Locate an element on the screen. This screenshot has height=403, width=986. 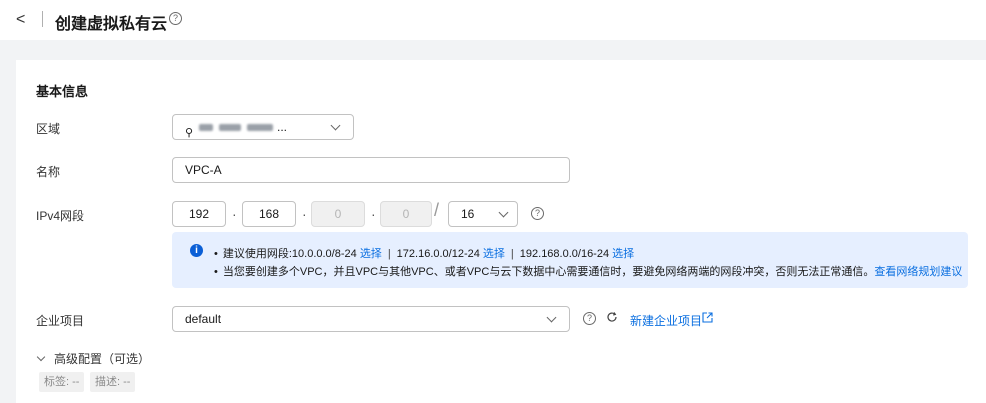
enterprise-project-select: default is located at coordinates (371, 319).